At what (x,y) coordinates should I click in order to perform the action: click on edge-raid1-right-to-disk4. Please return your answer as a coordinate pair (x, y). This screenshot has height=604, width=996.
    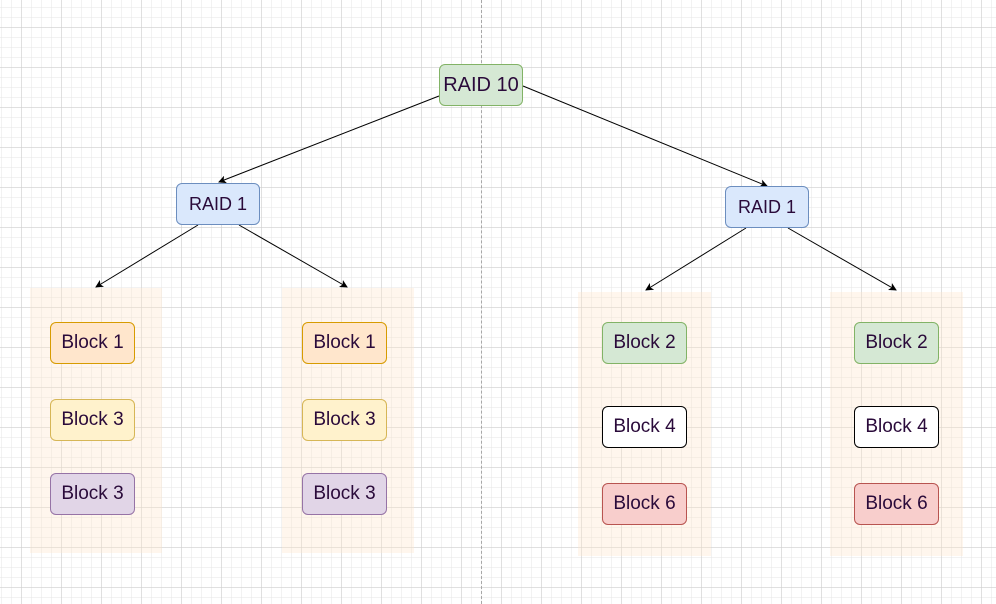
    Looking at the image, I should click on (842, 259).